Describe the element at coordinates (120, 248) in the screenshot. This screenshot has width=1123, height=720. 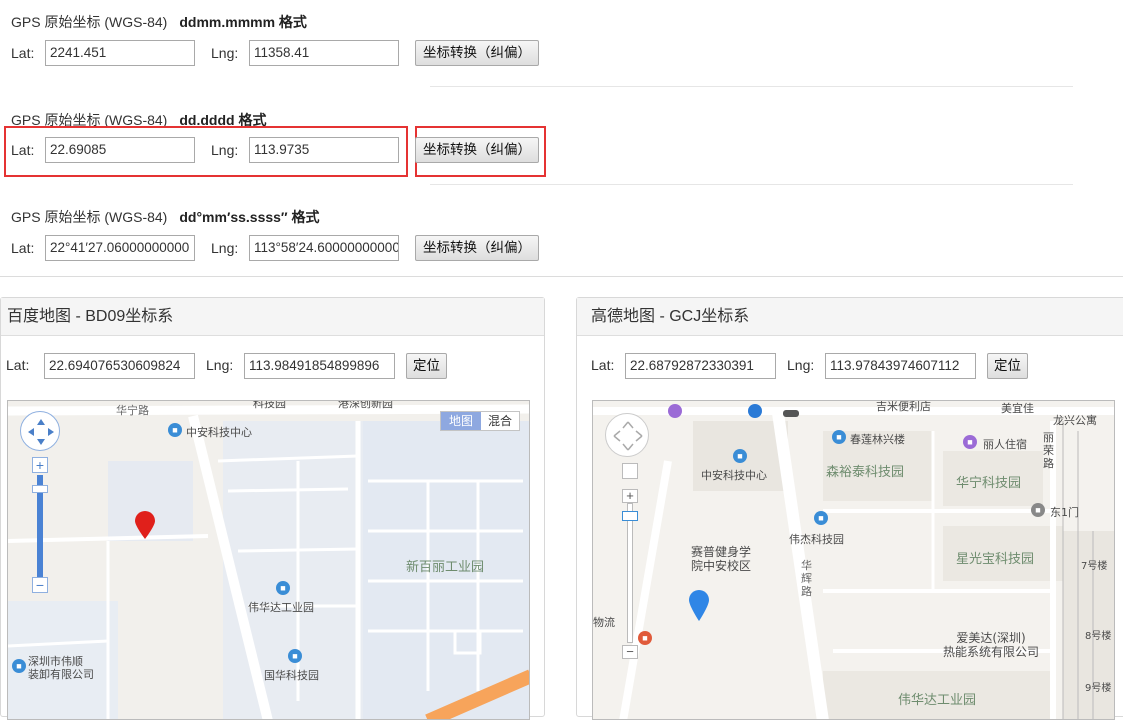
I see `lat-input: 22°41′27.06000000000` at that location.